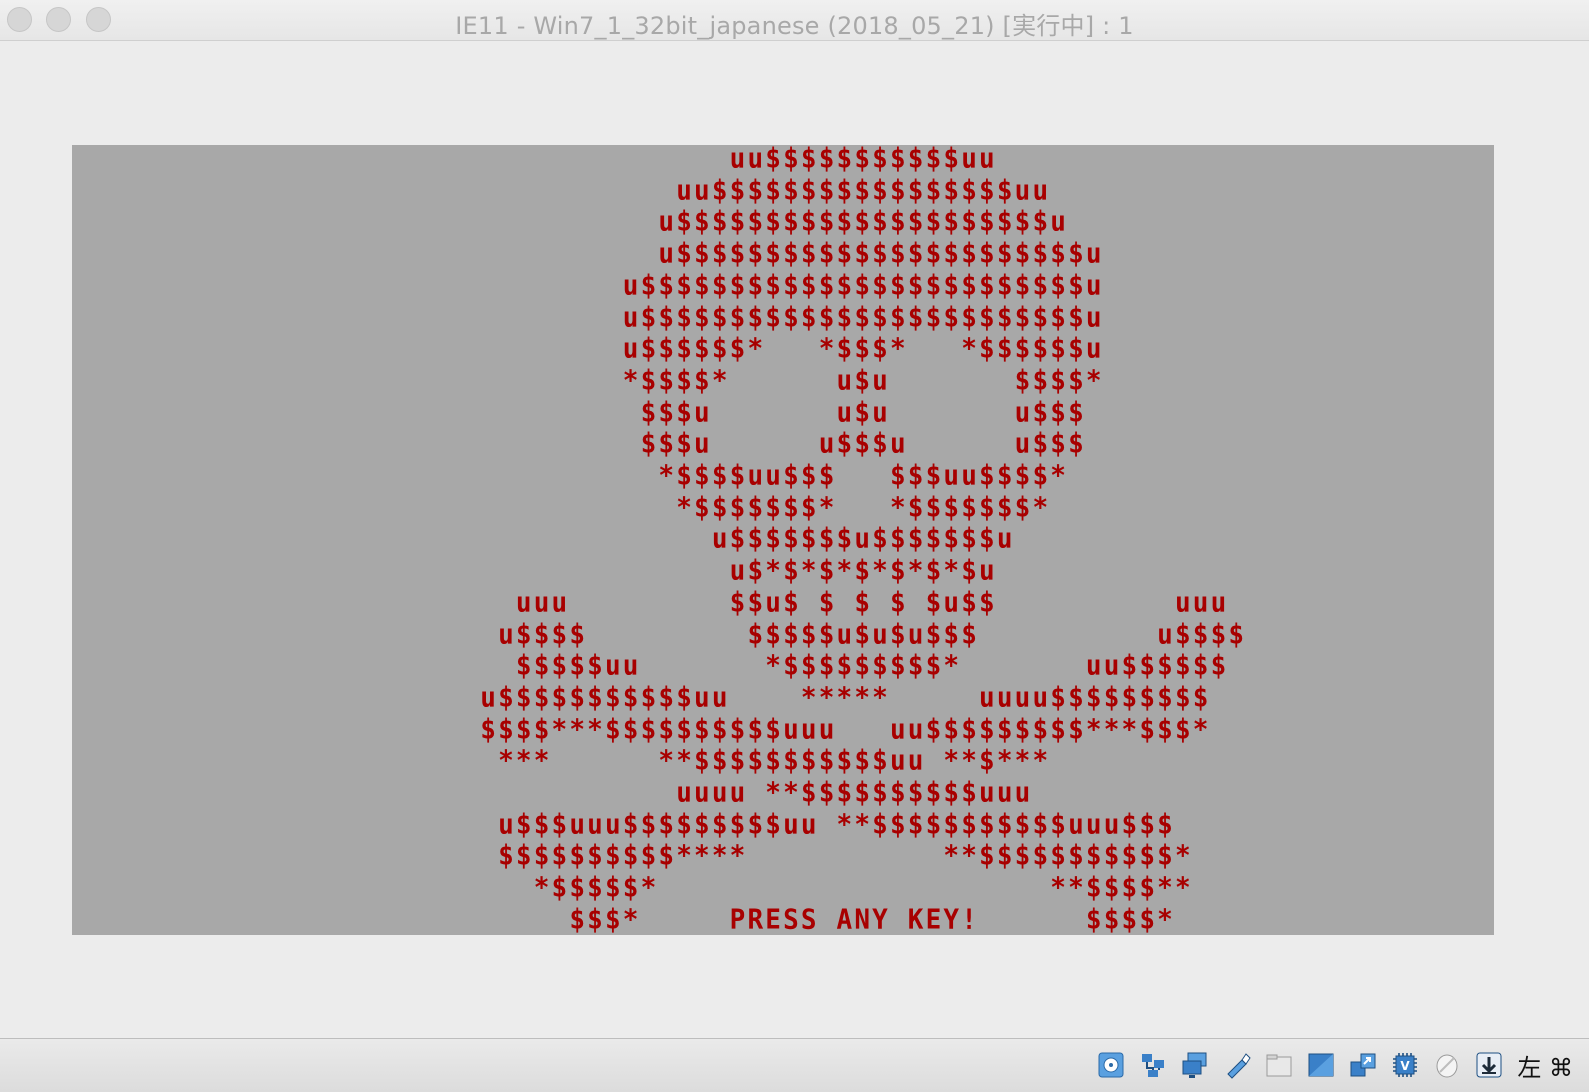 The height and width of the screenshot is (1092, 1589). Describe the element at coordinates (1363, 1065) in the screenshot. I see `capture-icon` at that location.